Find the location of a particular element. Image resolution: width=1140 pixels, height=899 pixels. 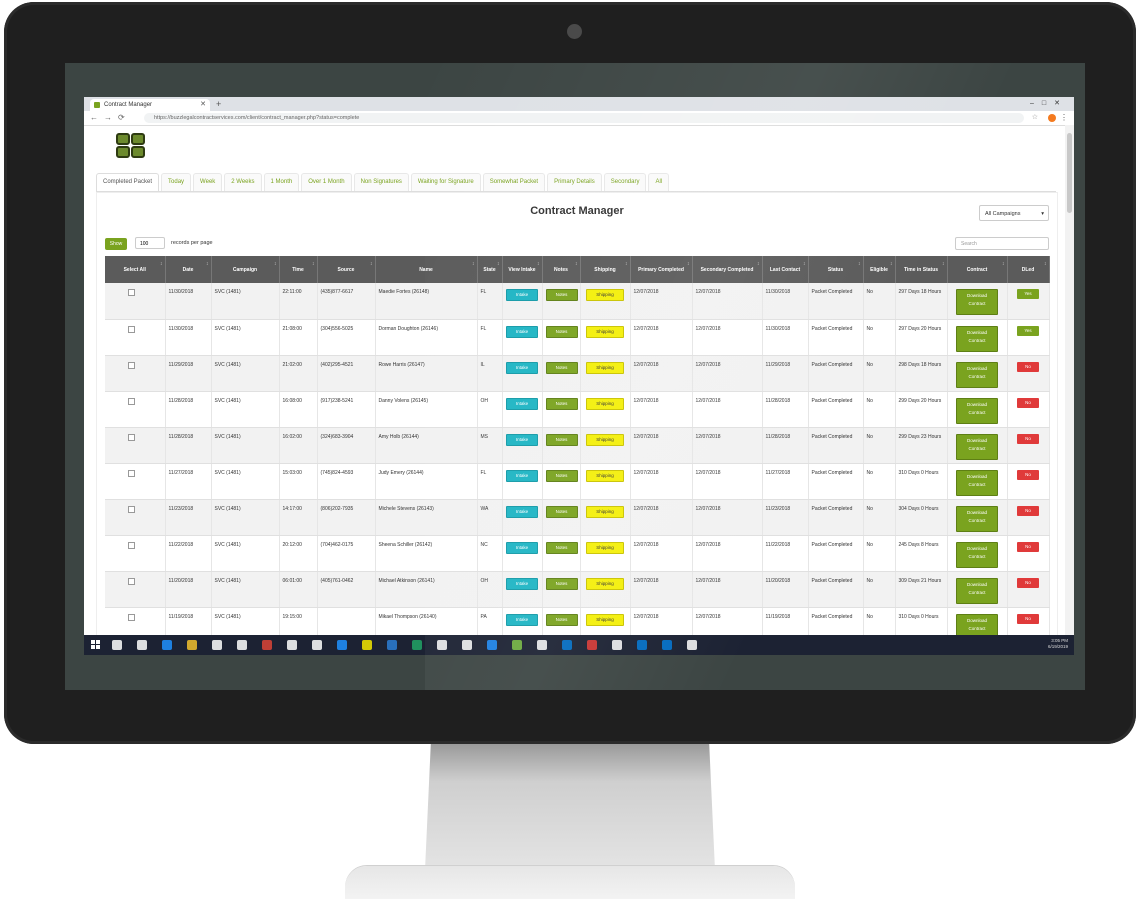

tab-primary-details: Primary Details is located at coordinates (574, 182).